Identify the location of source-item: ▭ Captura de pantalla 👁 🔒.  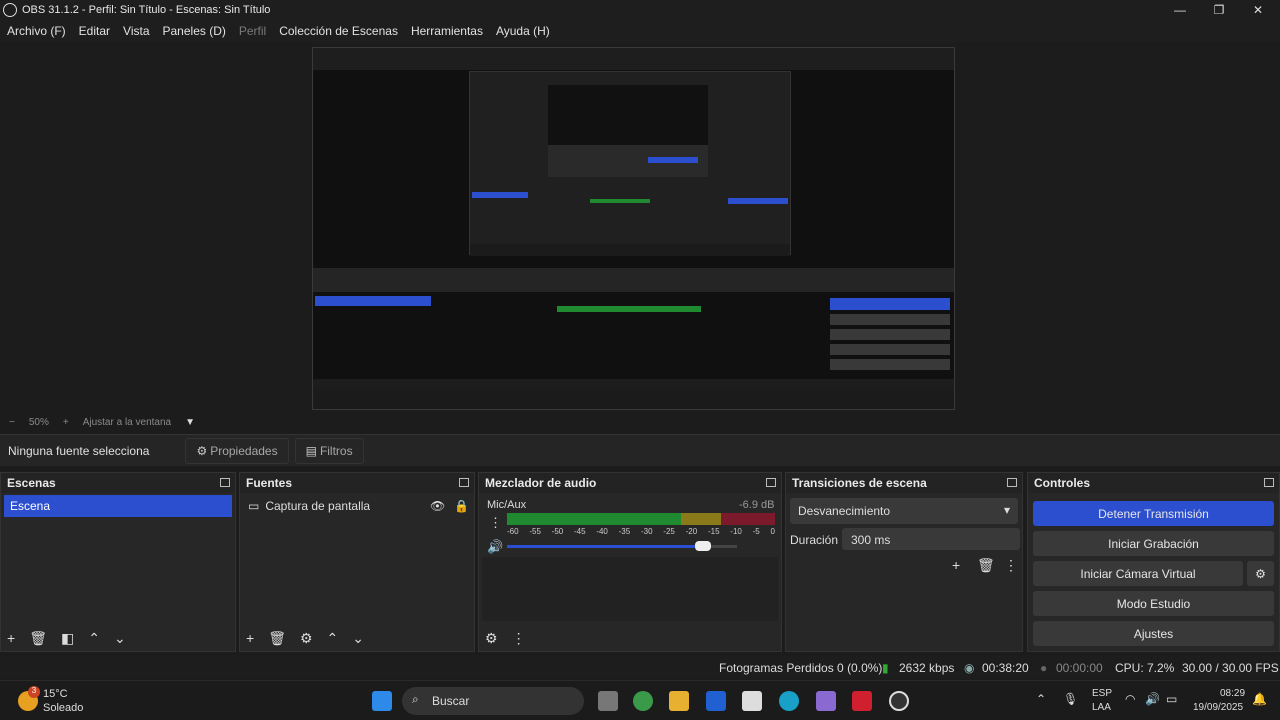
(357, 506).